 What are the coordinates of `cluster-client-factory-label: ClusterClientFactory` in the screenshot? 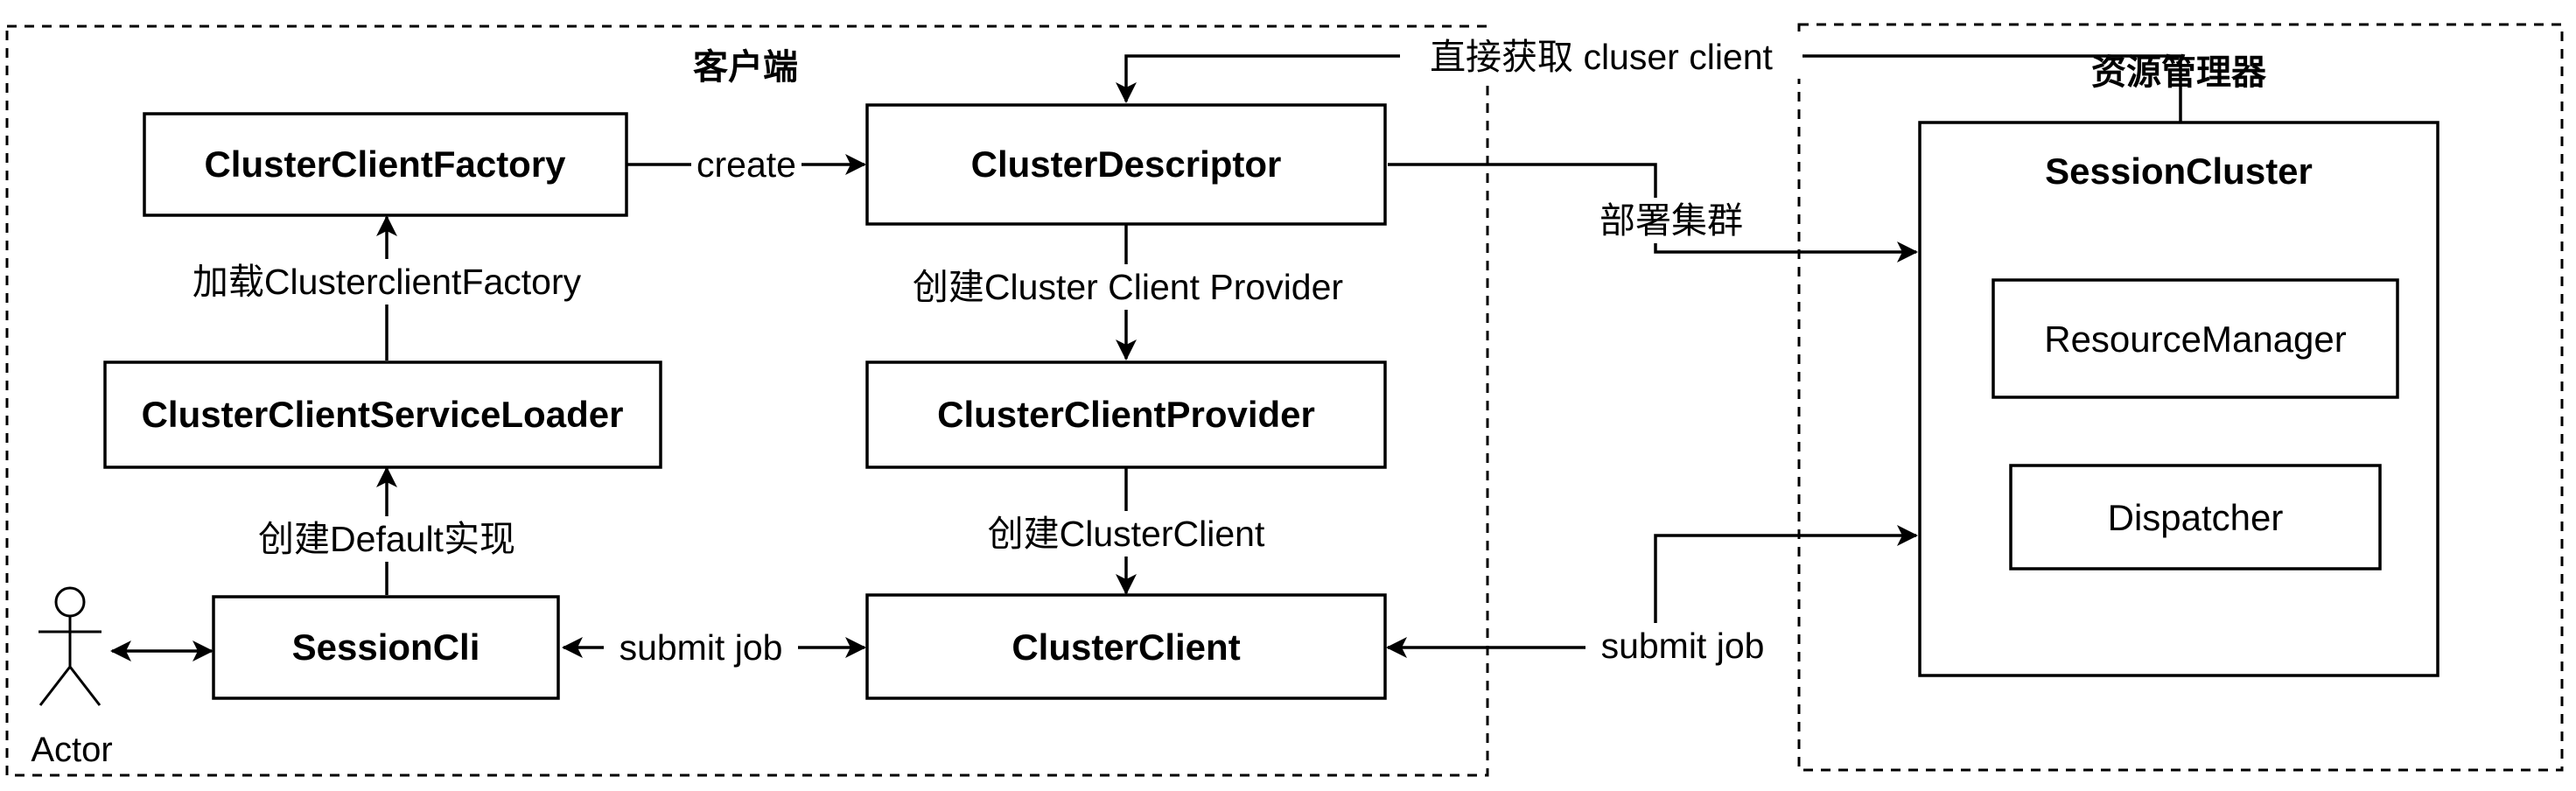 It's located at (385, 164).